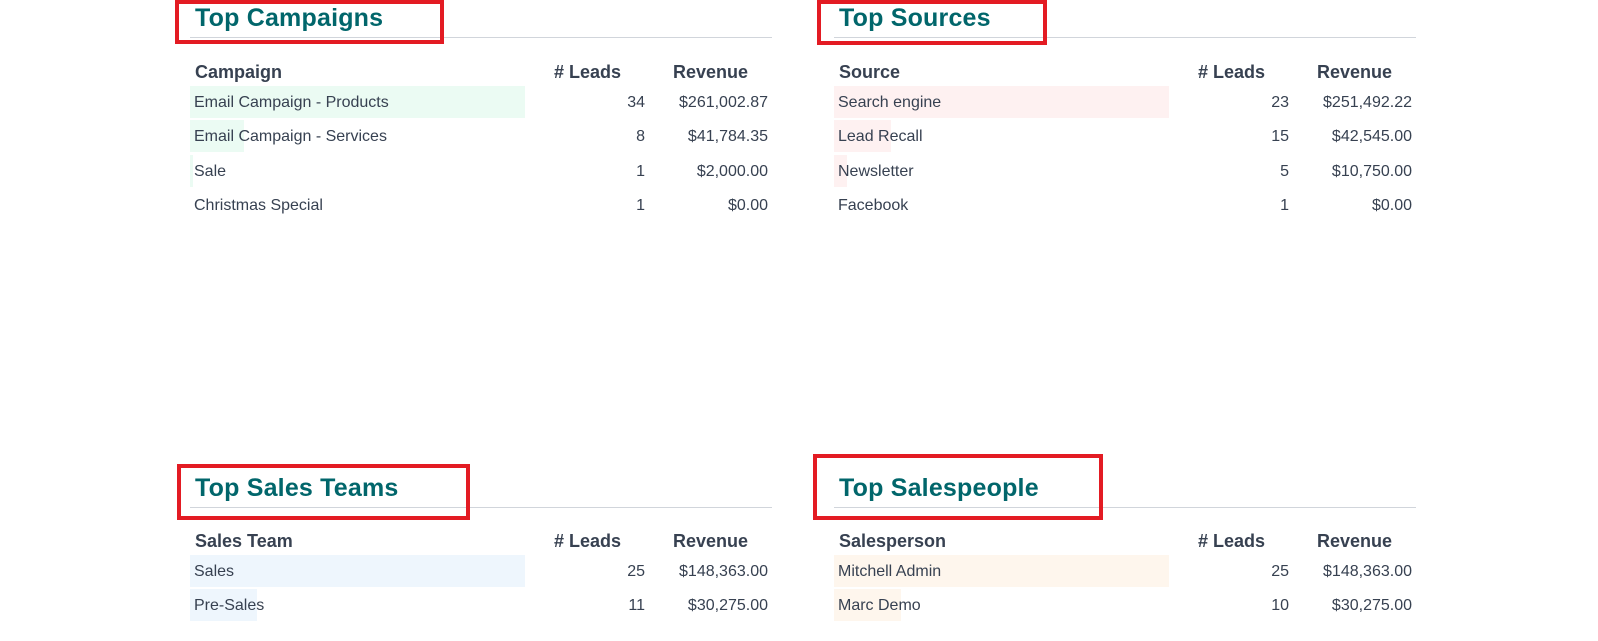  Describe the element at coordinates (1125, 571) in the screenshot. I see `table-row: Mitchell Admin 25 $148,363.00` at that location.